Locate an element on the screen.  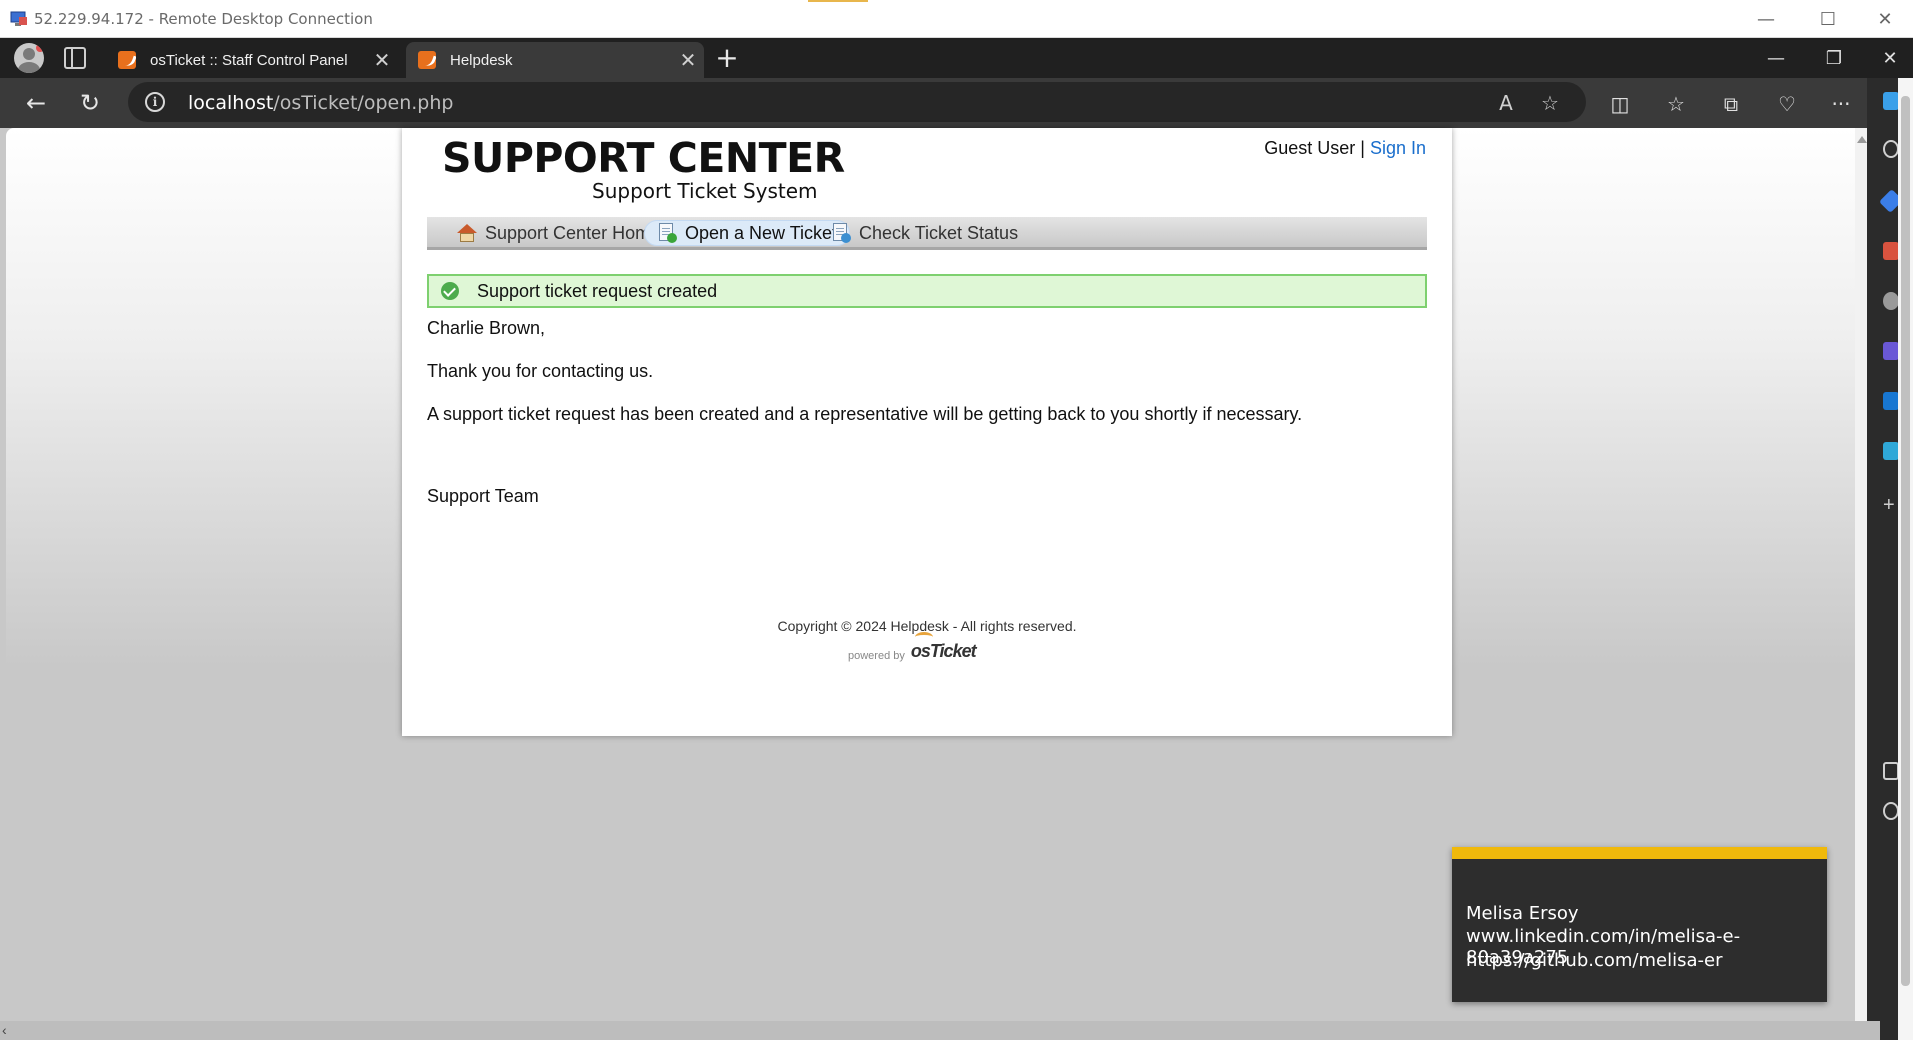
tools-icon is located at coordinates (1891, 251).